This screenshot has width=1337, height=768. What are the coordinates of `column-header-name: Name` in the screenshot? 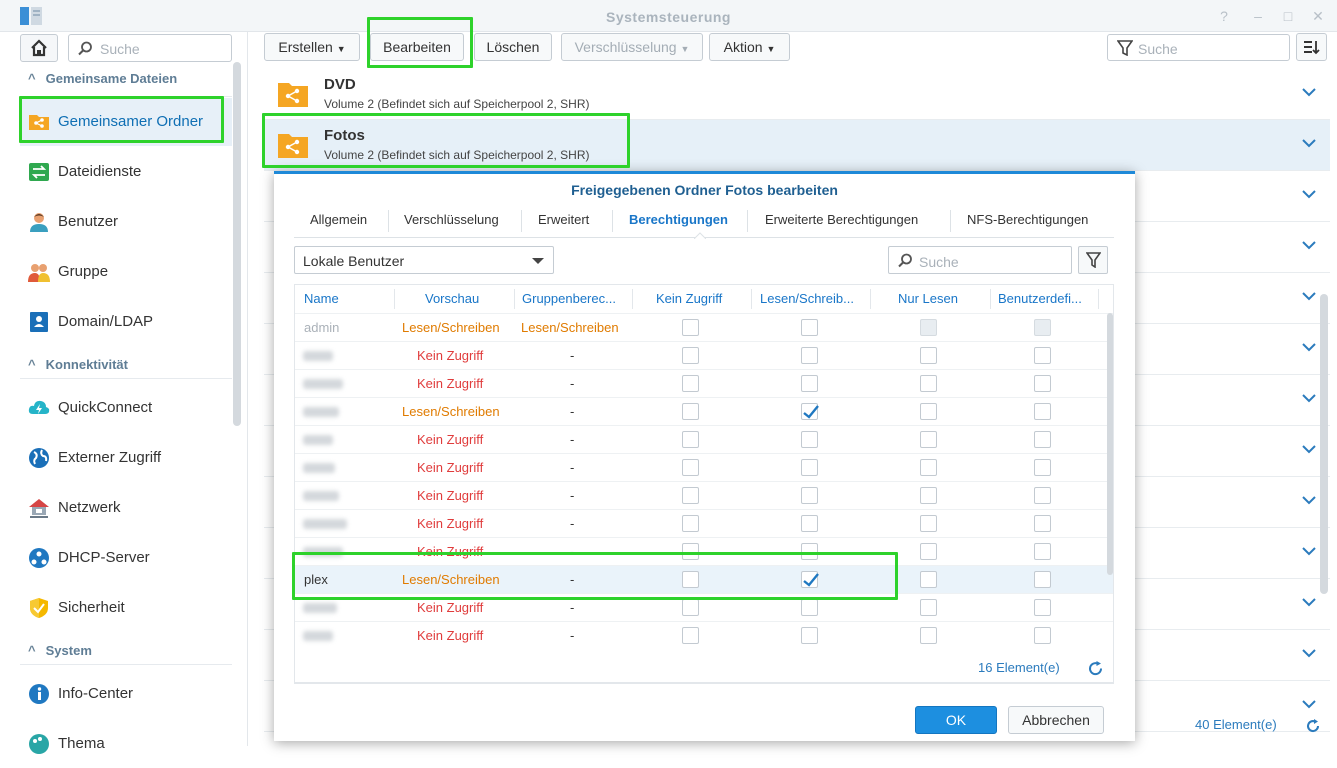 It's located at (321, 299).